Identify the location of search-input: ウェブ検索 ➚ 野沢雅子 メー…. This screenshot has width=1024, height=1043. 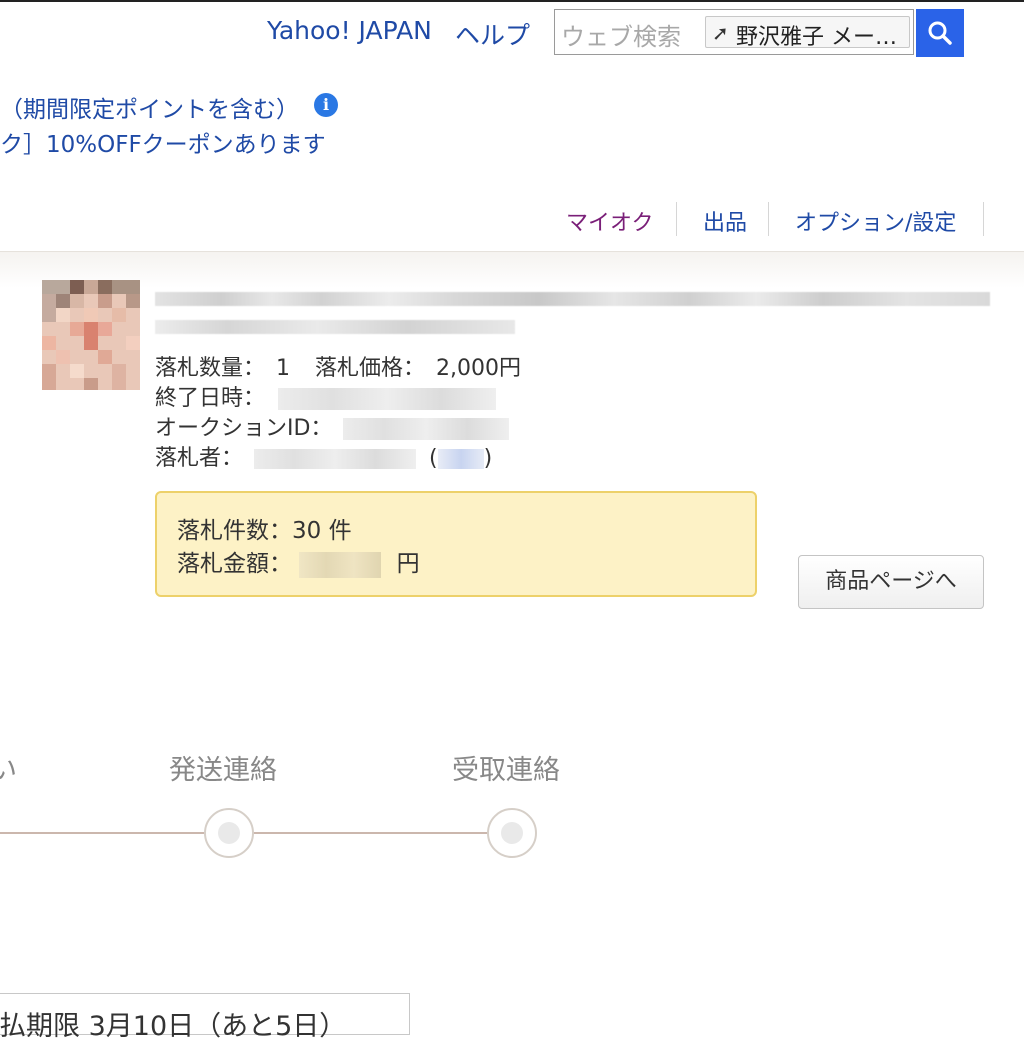
(734, 32).